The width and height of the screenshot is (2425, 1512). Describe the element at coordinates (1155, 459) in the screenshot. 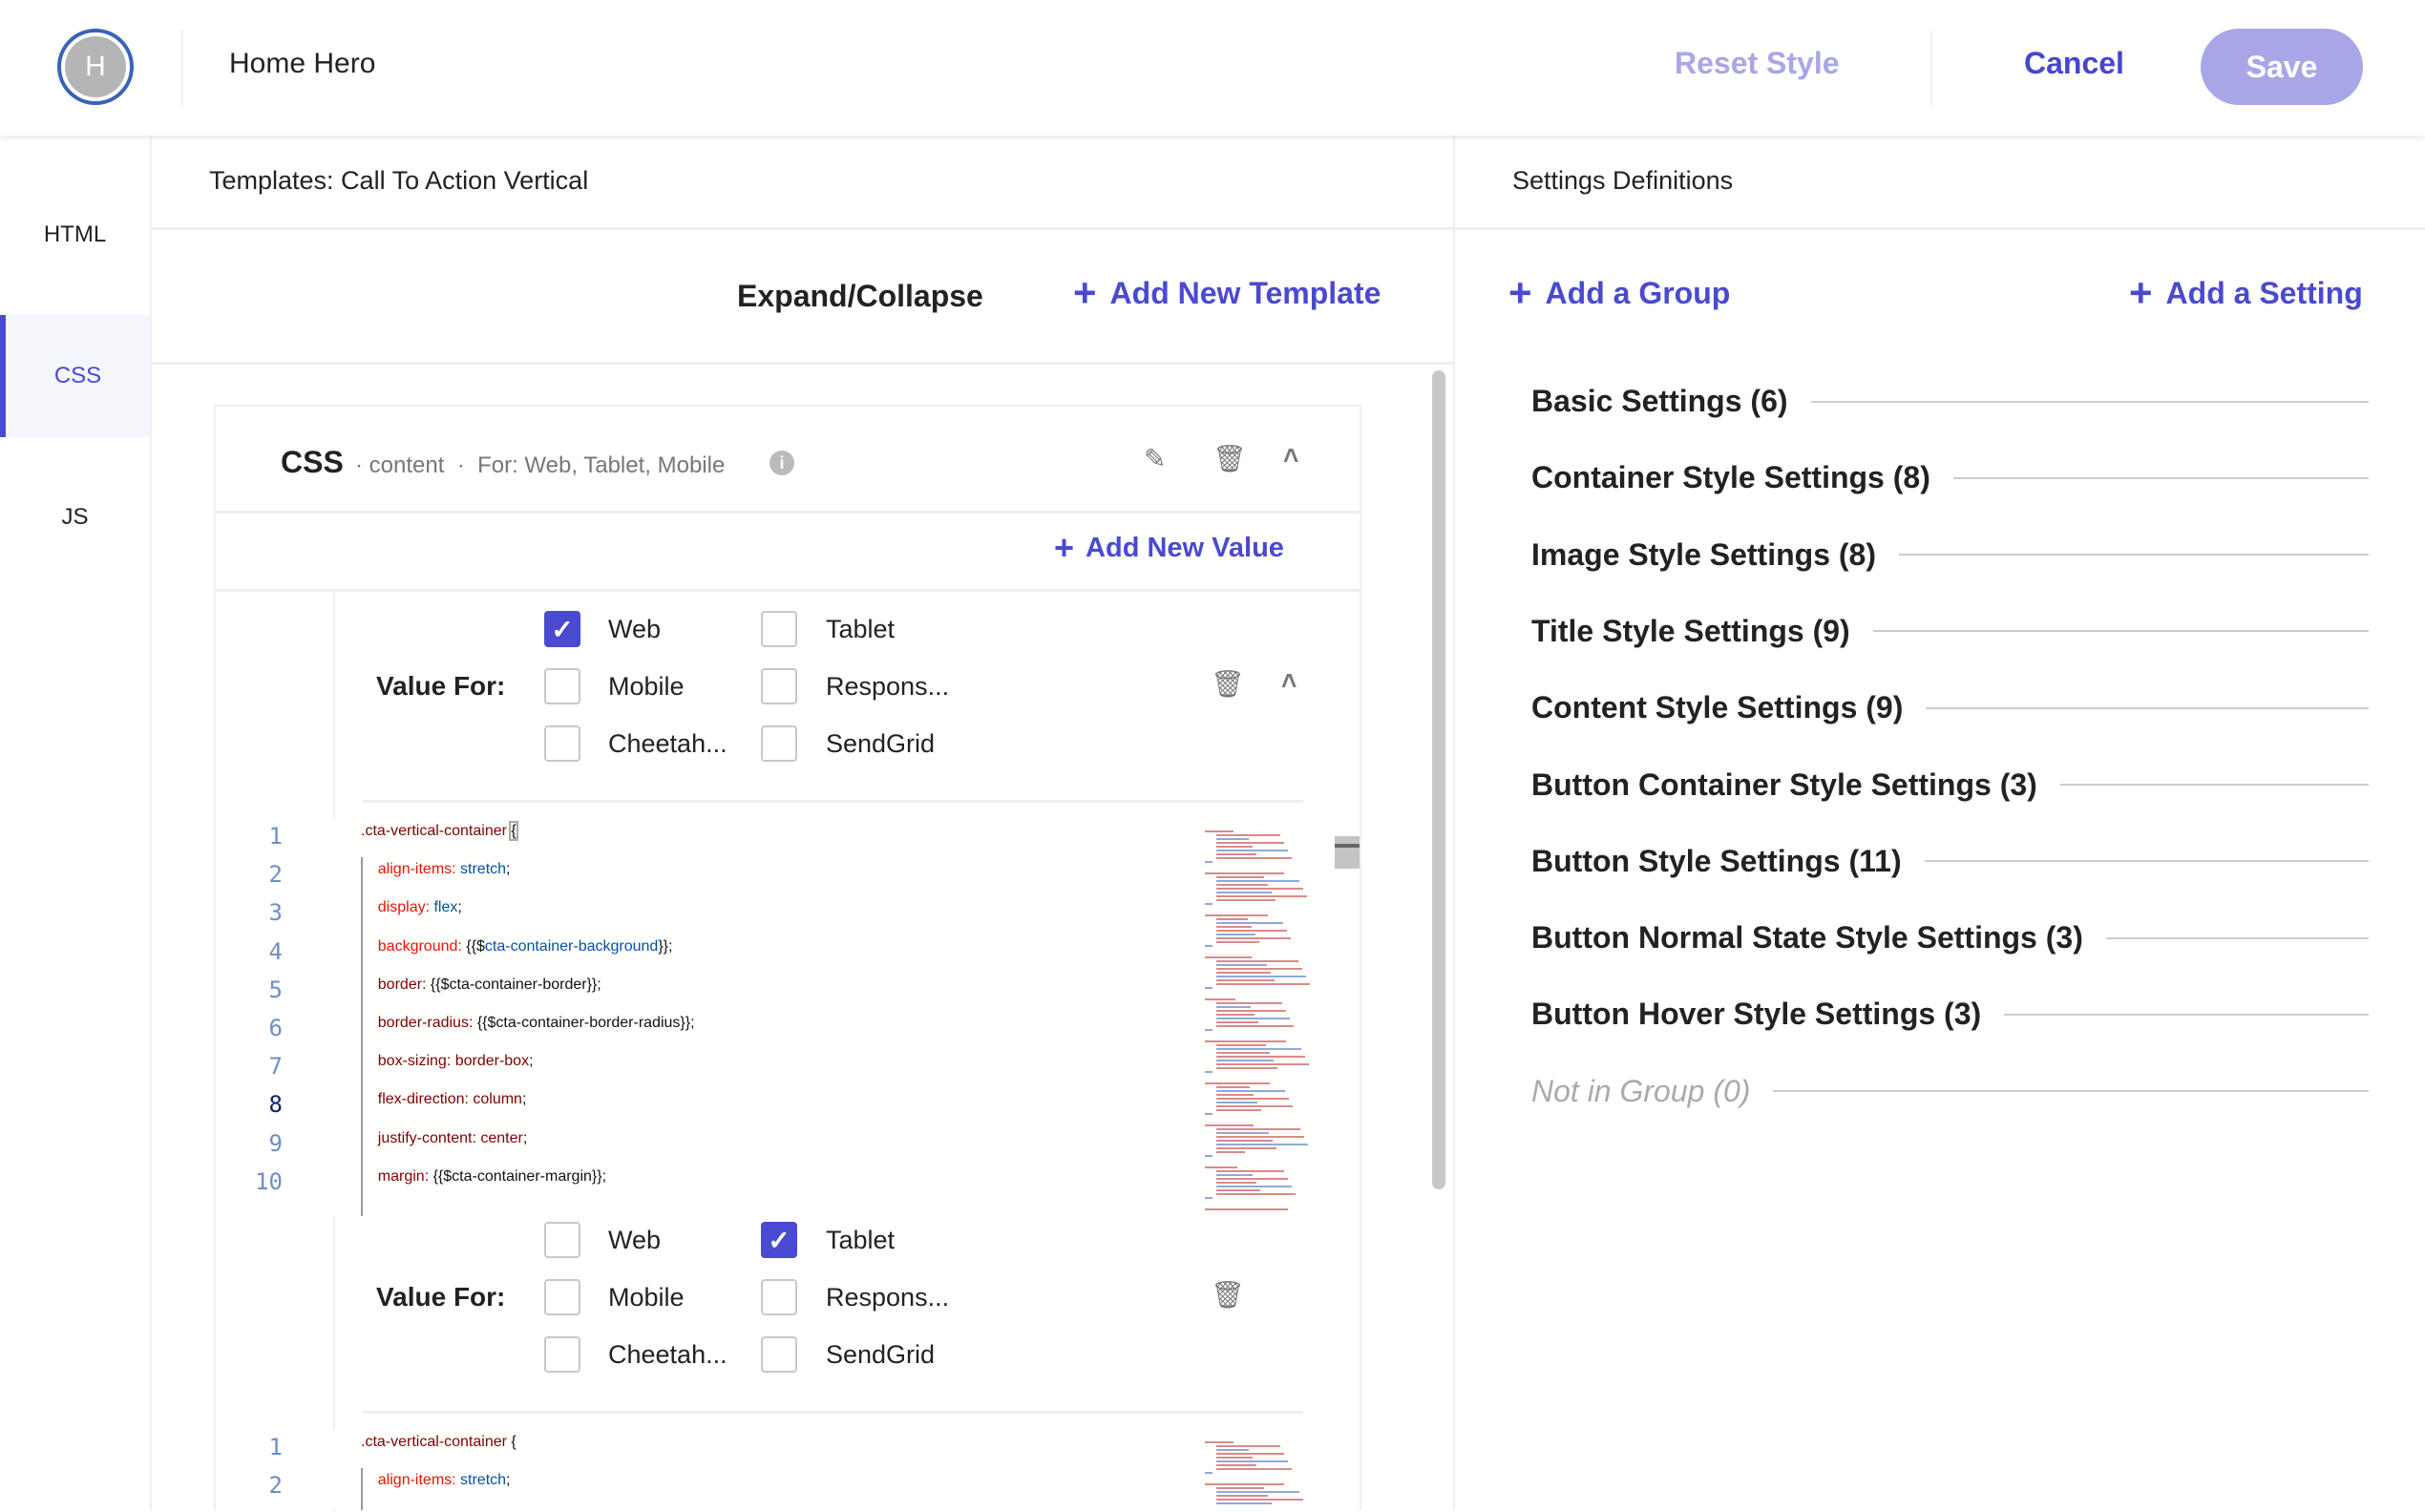

I see `edit-icon: ✎` at that location.